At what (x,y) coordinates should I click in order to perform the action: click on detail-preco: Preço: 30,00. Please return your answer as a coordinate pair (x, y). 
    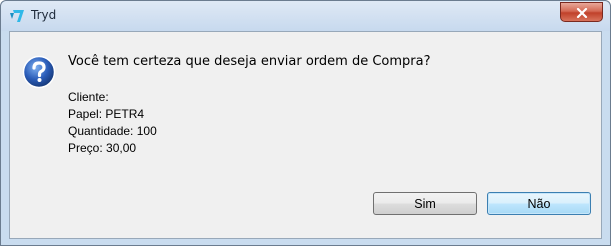
    Looking at the image, I should click on (102, 148).